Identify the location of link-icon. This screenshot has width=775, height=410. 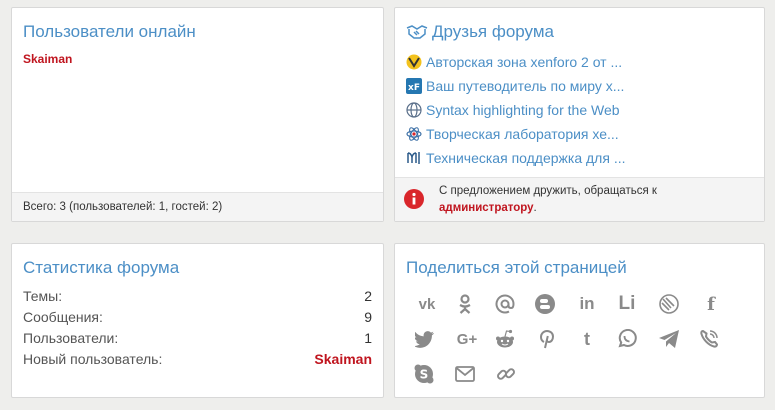
(506, 374).